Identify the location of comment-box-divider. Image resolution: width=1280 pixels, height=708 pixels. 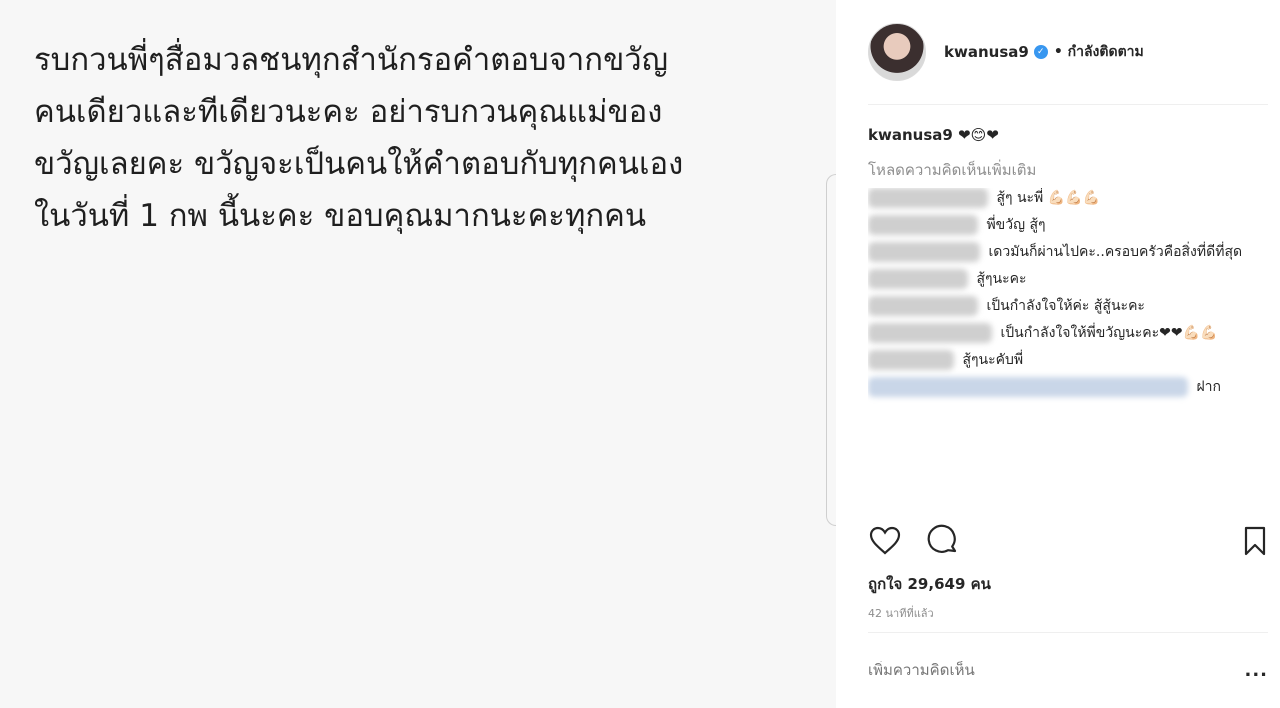
(1068, 632).